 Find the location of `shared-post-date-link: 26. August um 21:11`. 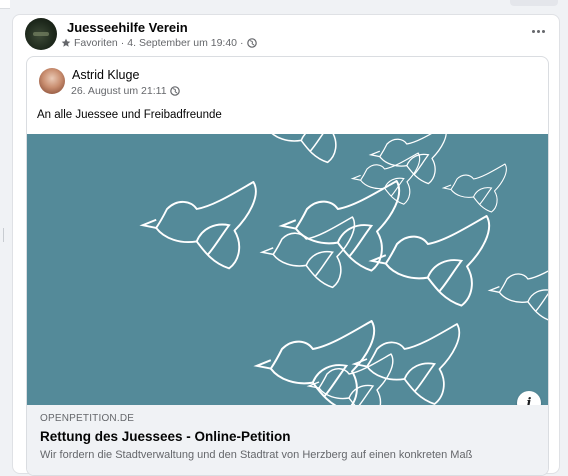

shared-post-date-link: 26. August um 21:11 is located at coordinates (119, 91).